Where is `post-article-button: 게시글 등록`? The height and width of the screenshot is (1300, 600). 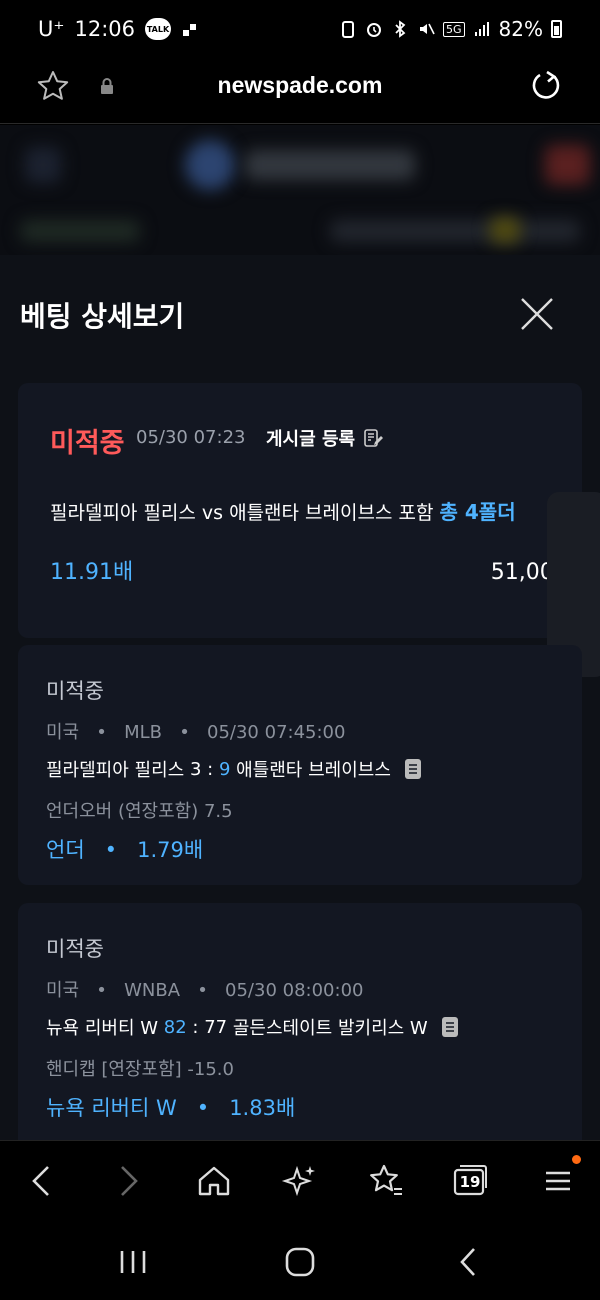 post-article-button: 게시글 등록 is located at coordinates (325, 438).